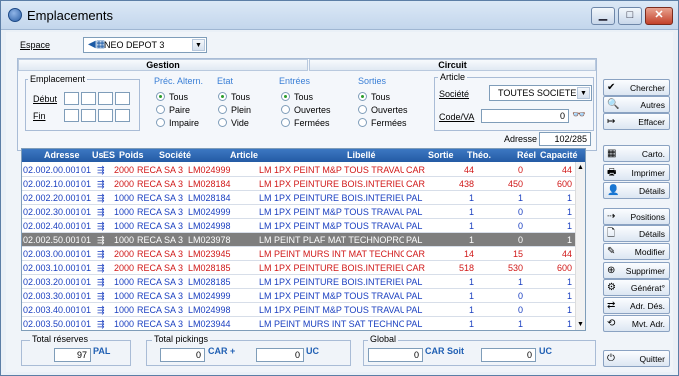 Image resolution: width=679 pixels, height=376 pixels. Describe the element at coordinates (131, 155) in the screenshot. I see `col-poids: Poids` at that location.